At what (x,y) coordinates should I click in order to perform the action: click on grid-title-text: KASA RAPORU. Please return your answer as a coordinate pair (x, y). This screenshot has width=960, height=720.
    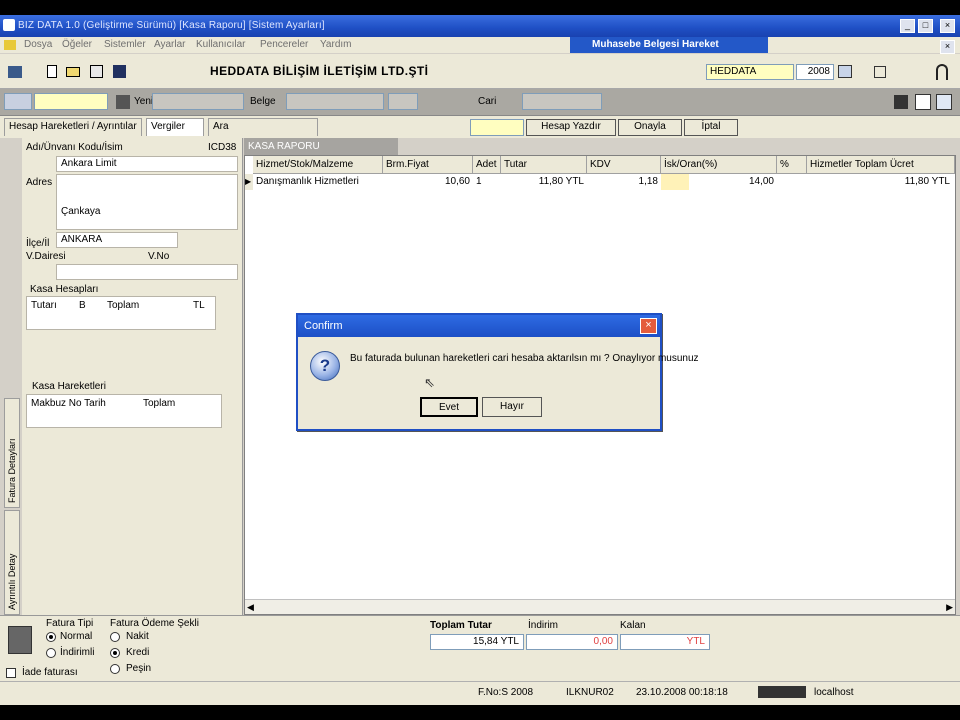
    Looking at the image, I should click on (284, 146).